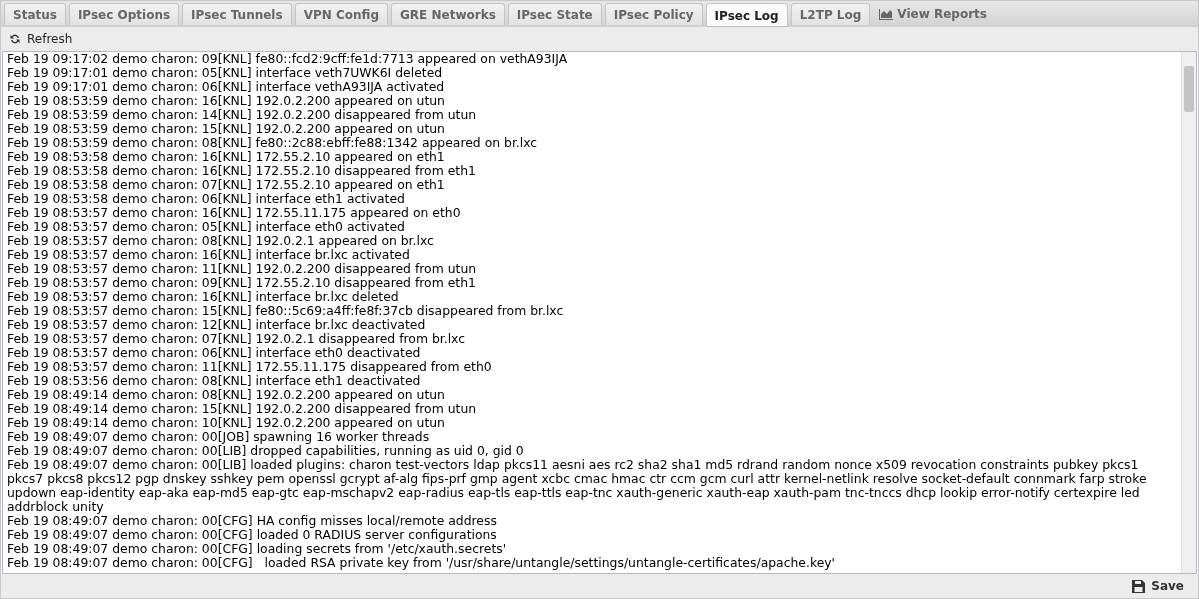 This screenshot has width=1199, height=599. I want to click on log-line: Feb 19 08:49:07 demo charon: 00[LIB] loaded plugins: charon test-vectors ldap pkcs11 aesni aes rc2 sha2 sha1 md5 rdrand random nonce x509 revocation constraints pubkey pkcs1 pkcs7 pkcs8 pkcs12 pgp dnskey sshkey pem openssl gcrypt af-alg fips-prf gmp agent xcbc cmac hmac ctr ccm gcm curl attr kernel-netlink resolve socket-default connmark farp stroke updown eap-identity eap-aka eap-md5 eap-gtc eap-mschapv2 eap-radius eap-tls eap-ttls eap-tnc xauth-generic xauth-eap xauth-pam tnc-tnccs dhcp lookip error-notify certexpire led addrblock unity, so click(577, 486).